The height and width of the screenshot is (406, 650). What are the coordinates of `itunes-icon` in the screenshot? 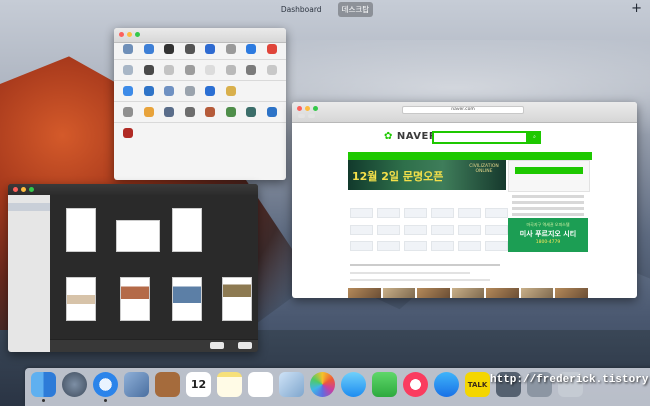 It's located at (415, 384).